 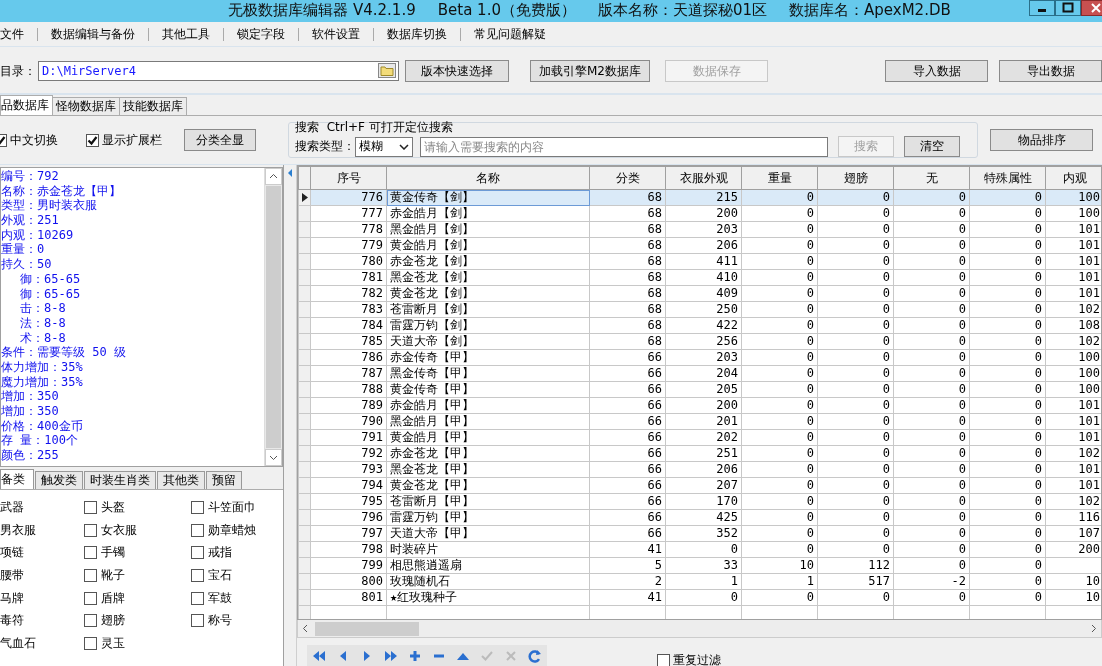 What do you see at coordinates (220, 553) in the screenshot?
I see `checkbox-label: 戒指` at bounding box center [220, 553].